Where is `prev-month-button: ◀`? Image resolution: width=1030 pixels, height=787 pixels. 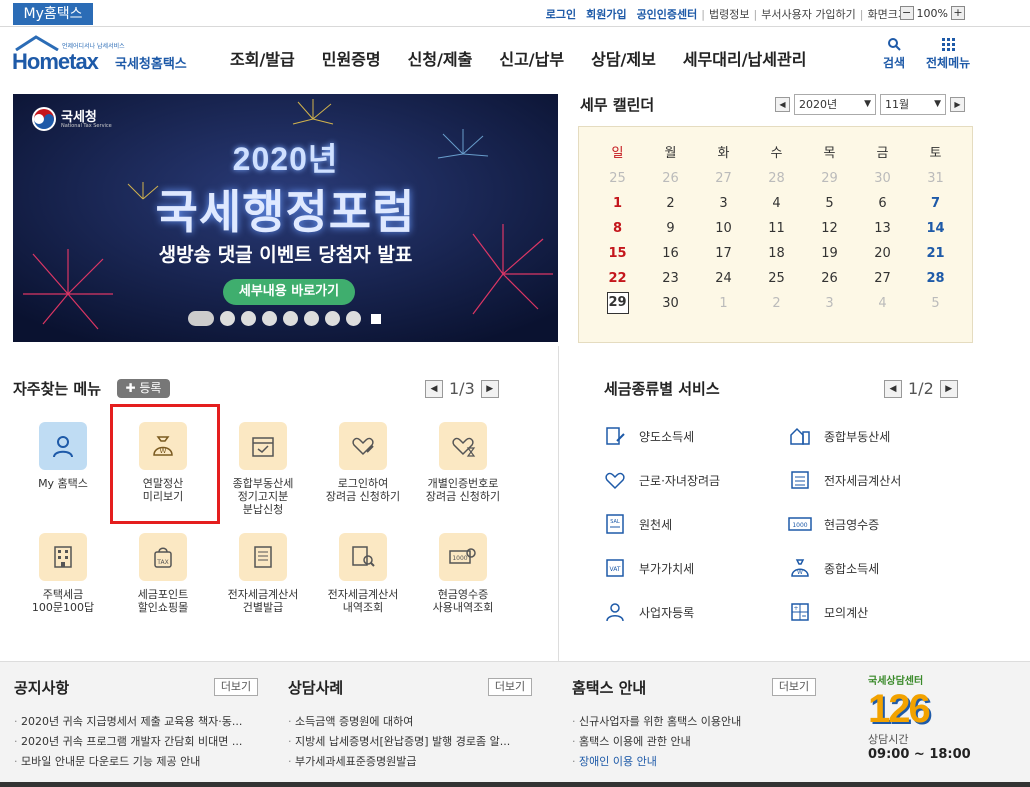 prev-month-button: ◀ is located at coordinates (782, 104).